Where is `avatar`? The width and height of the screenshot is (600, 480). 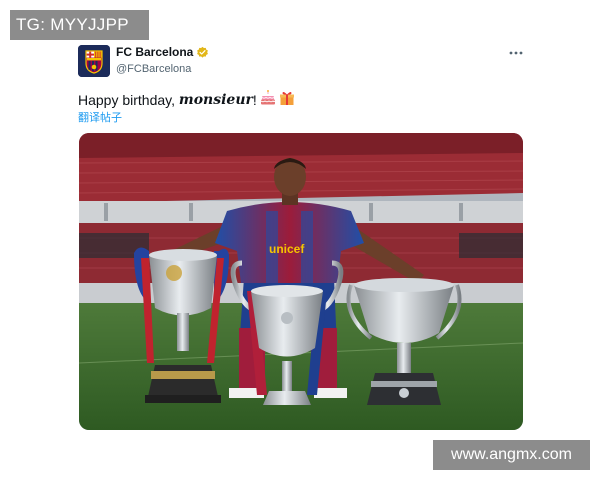 avatar is located at coordinates (94, 61).